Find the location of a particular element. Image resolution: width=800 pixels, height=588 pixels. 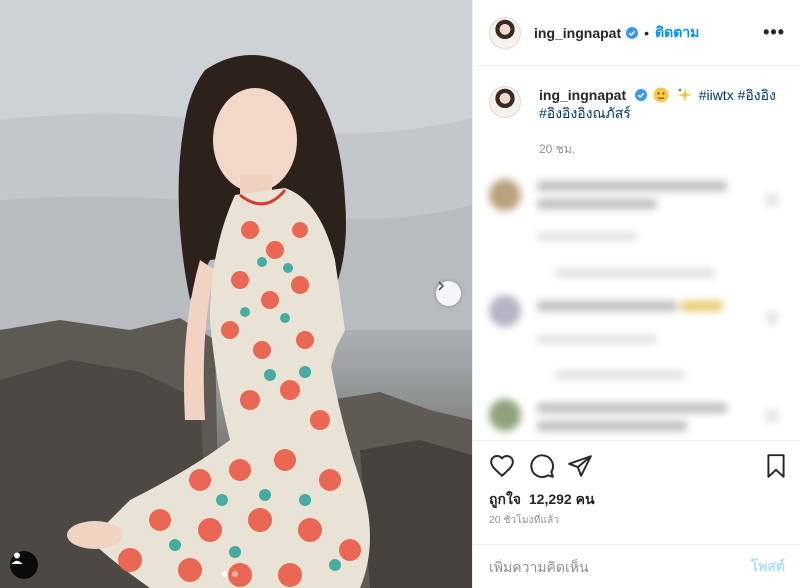

username-link: ing_ingnapat is located at coordinates (577, 33).